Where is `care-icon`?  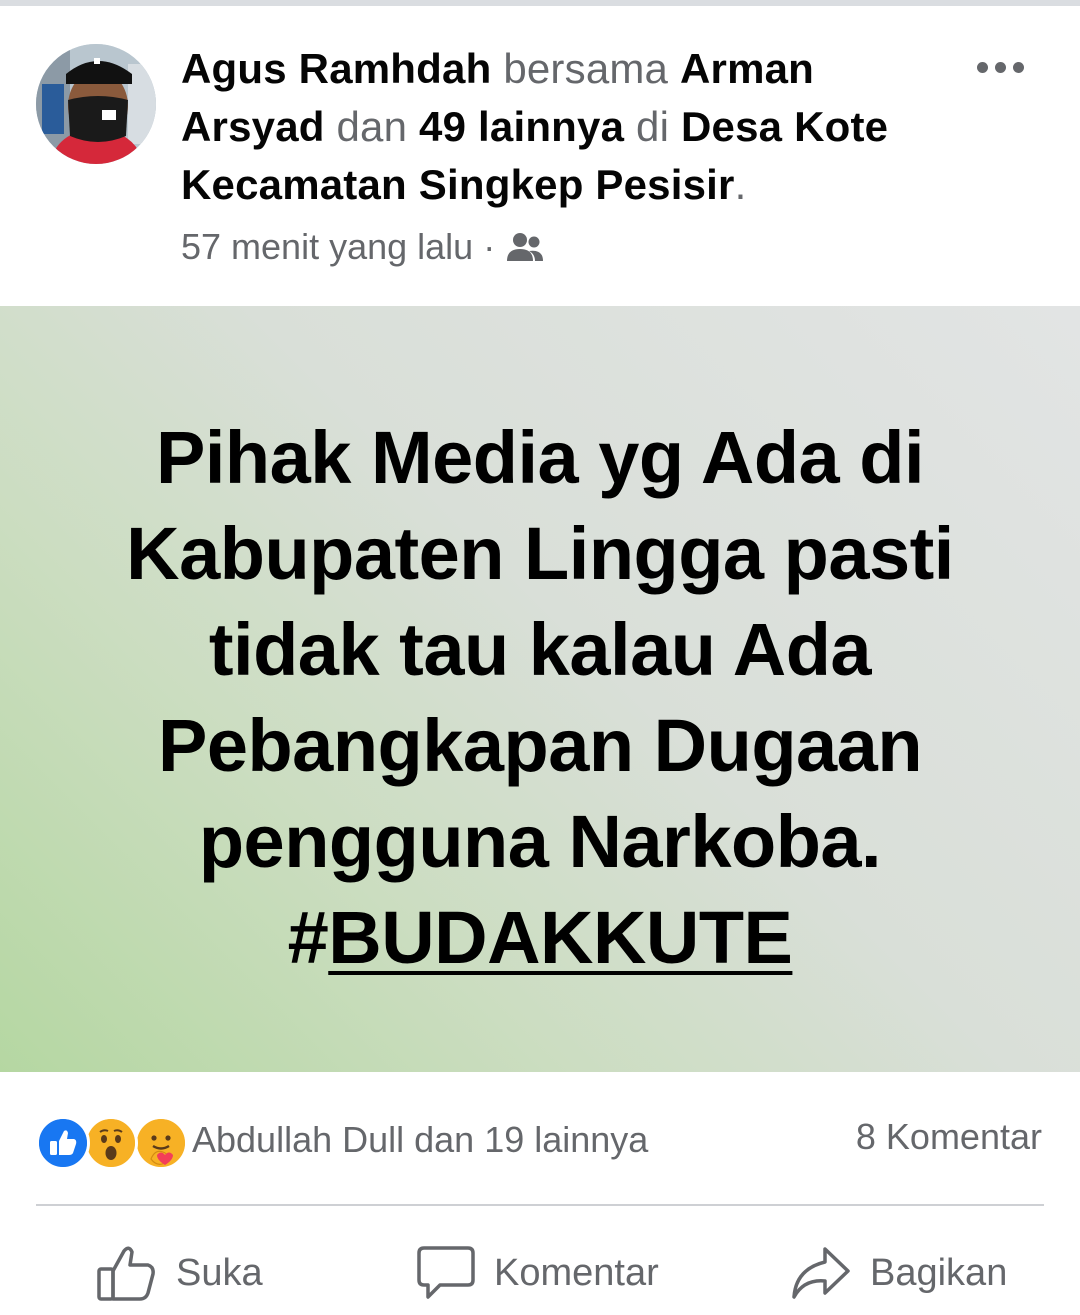
care-icon is located at coordinates (161, 1143).